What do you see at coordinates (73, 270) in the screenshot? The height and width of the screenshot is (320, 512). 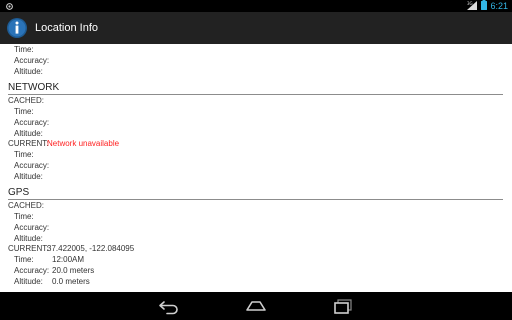 I see `gps-current-accuracy-value: 20.0 meters` at bounding box center [73, 270].